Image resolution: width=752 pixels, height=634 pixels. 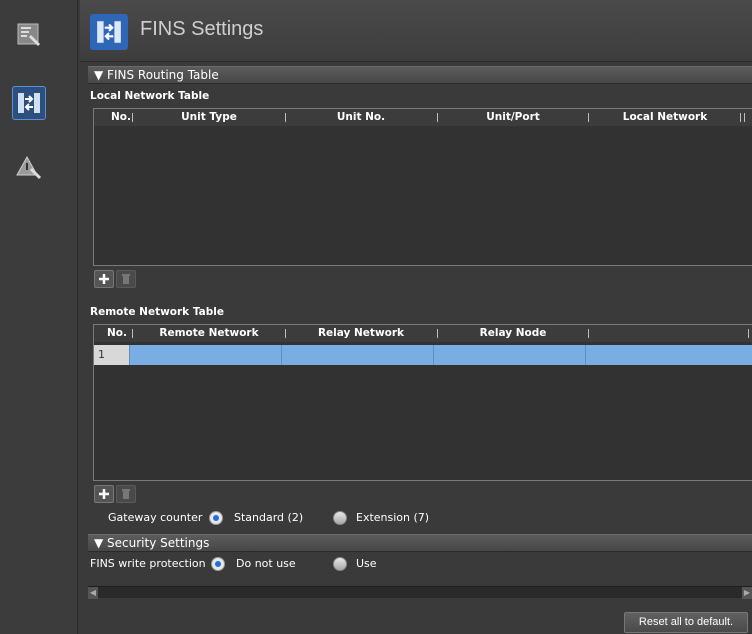 I want to click on remote-add-row-button, so click(x=104, y=494).